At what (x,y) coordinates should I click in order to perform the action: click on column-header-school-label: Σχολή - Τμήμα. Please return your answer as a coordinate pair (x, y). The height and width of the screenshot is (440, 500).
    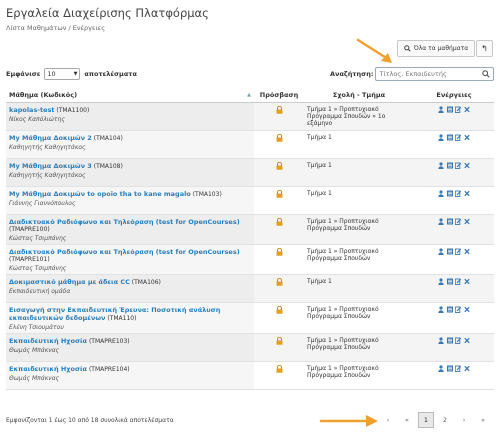
    Looking at the image, I should click on (359, 94).